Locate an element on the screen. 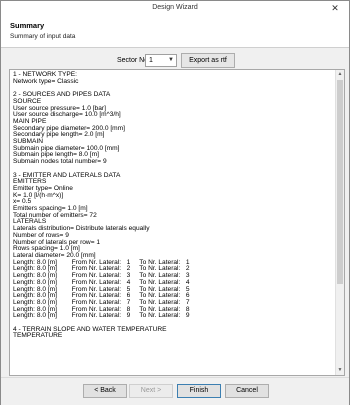  report-line: Secondary pipe length= 2.0 [m] is located at coordinates (59, 135).